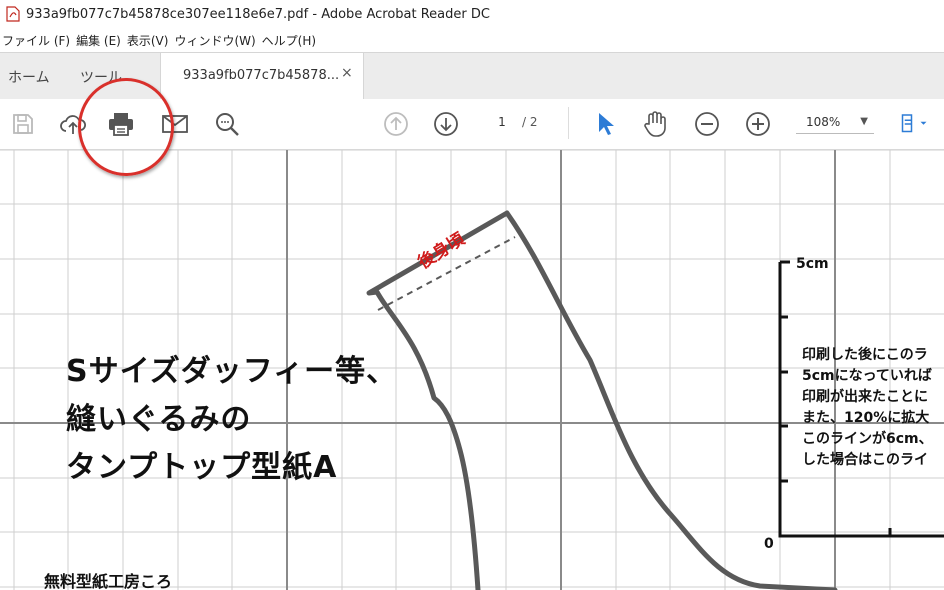 This screenshot has width=944, height=590. What do you see at coordinates (13, 14) in the screenshot?
I see `pdf-file-icon` at bounding box center [13, 14].